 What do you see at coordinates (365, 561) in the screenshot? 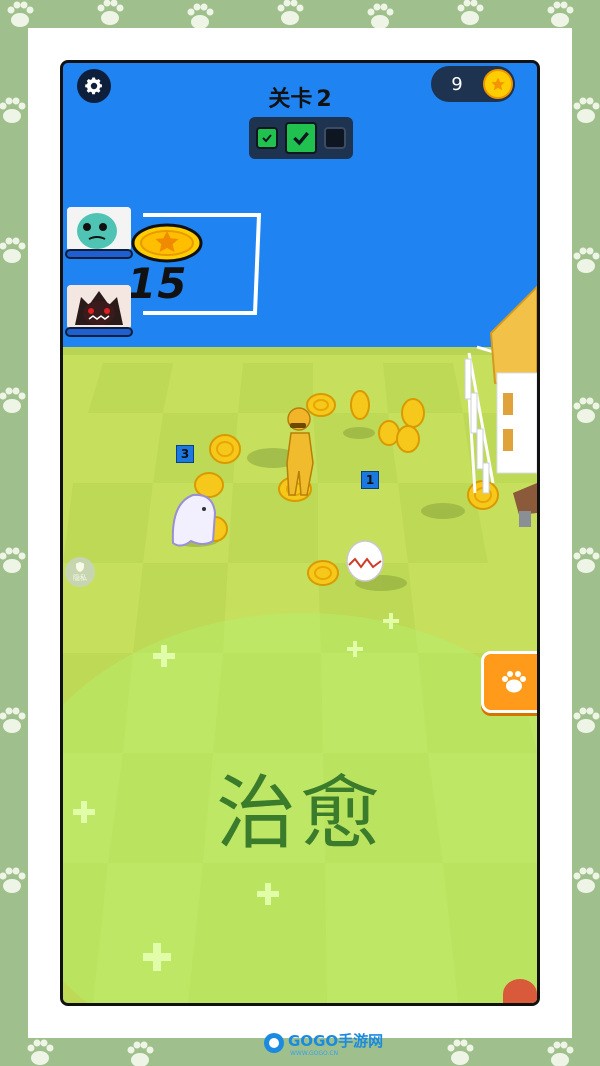
I see `egg-item` at bounding box center [365, 561].